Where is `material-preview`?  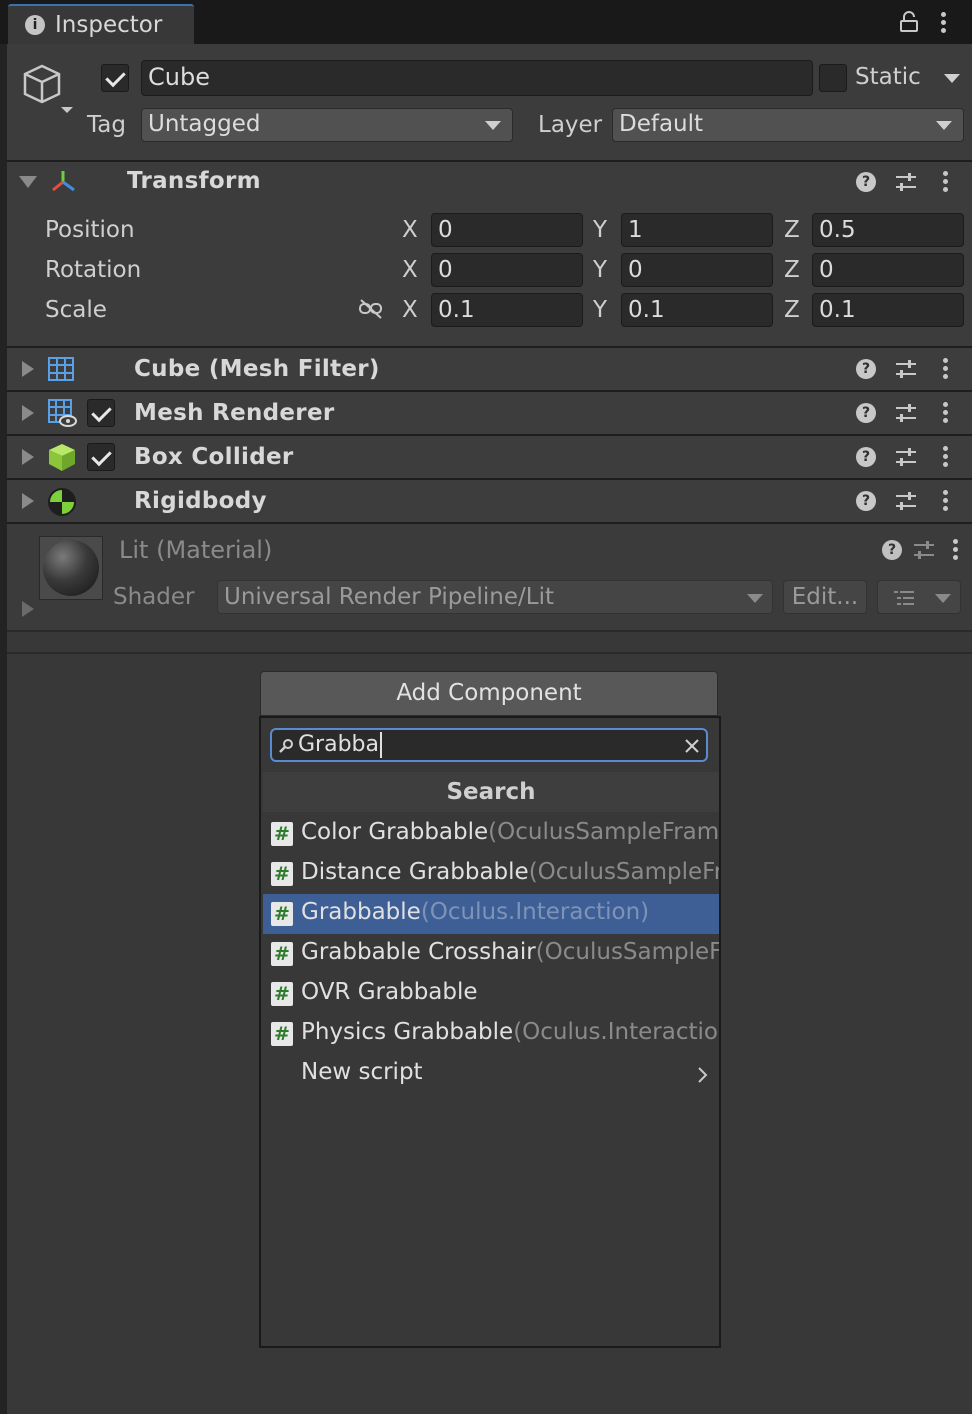 material-preview is located at coordinates (71, 568).